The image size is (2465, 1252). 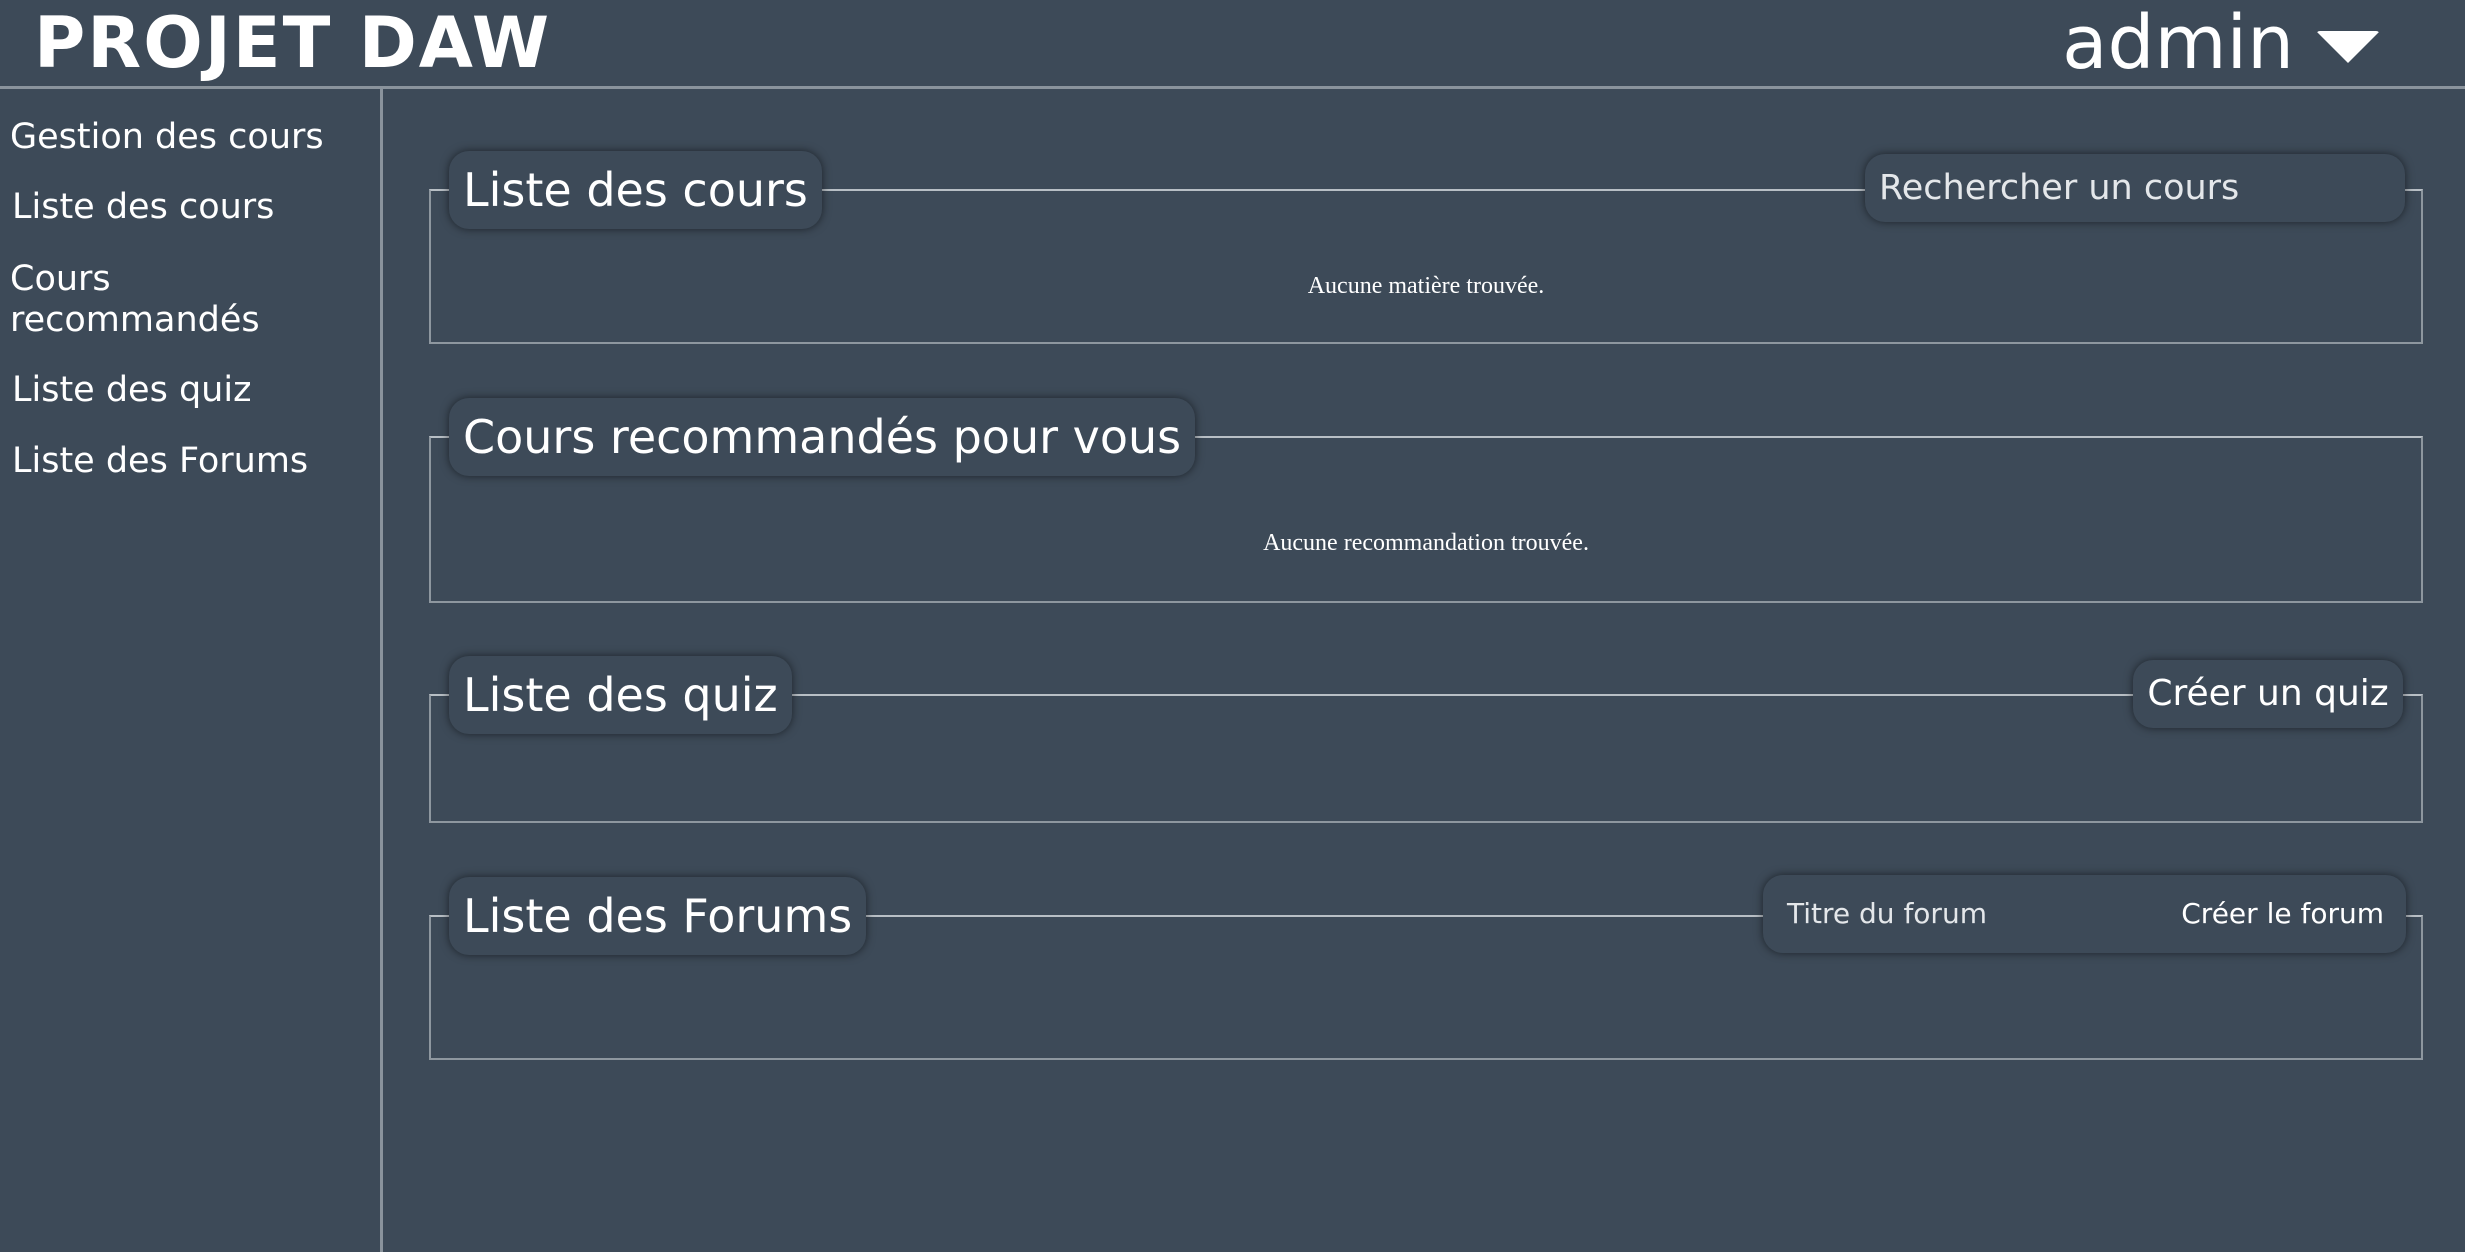 I want to click on create-quiz-button: Créer un quiz, so click(x=2268, y=694).